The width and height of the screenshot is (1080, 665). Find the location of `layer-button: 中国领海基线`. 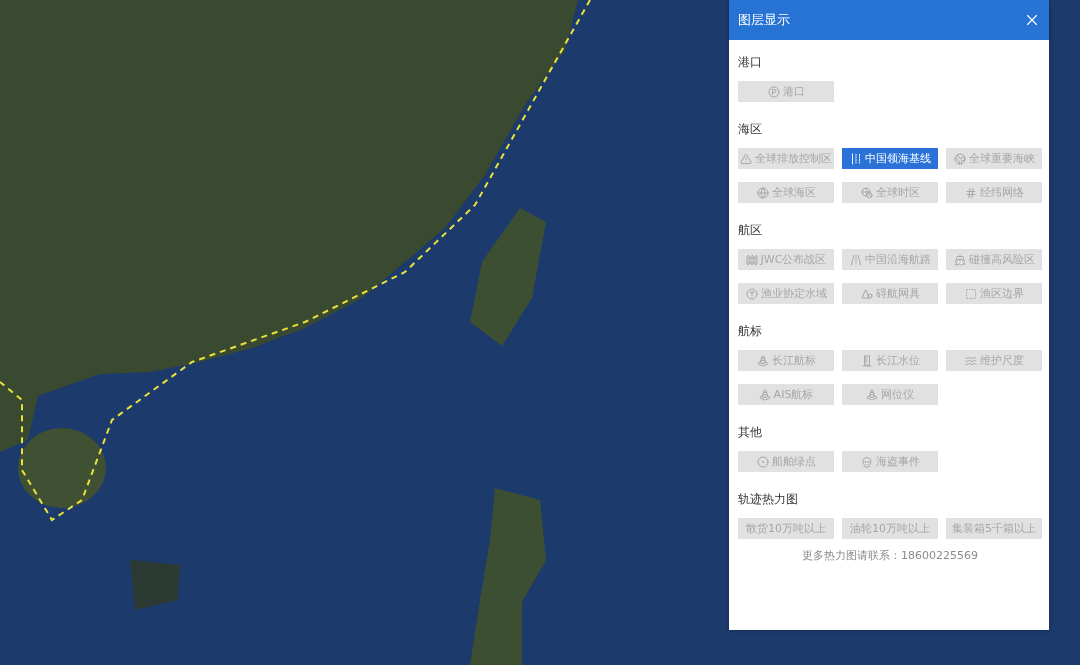

layer-button: 中国领海基线 is located at coordinates (890, 158).